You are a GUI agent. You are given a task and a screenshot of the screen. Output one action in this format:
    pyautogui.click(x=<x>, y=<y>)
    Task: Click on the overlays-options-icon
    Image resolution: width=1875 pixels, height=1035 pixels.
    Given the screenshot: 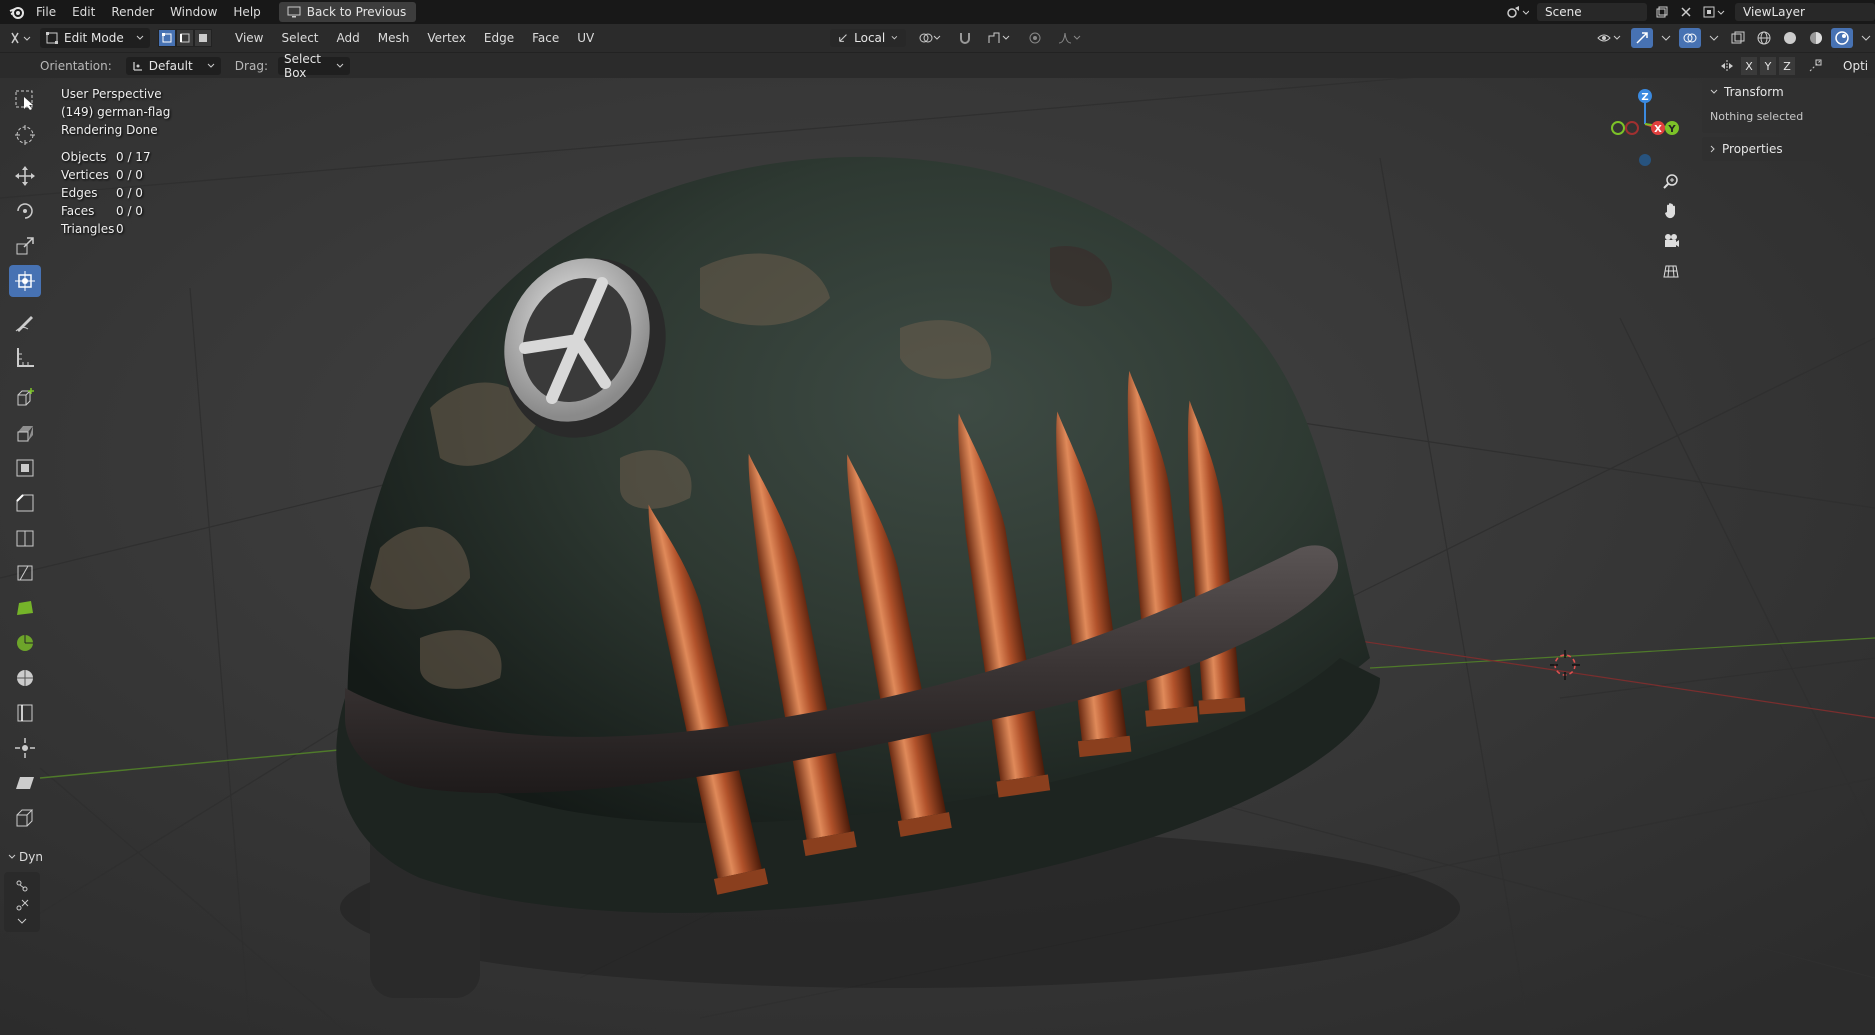 What is the action you would take?
    pyautogui.click(x=1714, y=38)
    